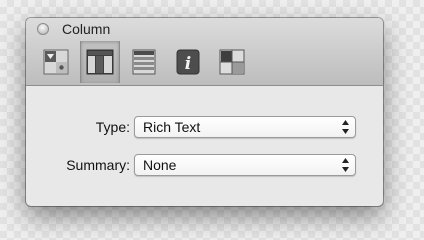 The width and height of the screenshot is (424, 240). I want to click on tab-style, so click(56, 62).